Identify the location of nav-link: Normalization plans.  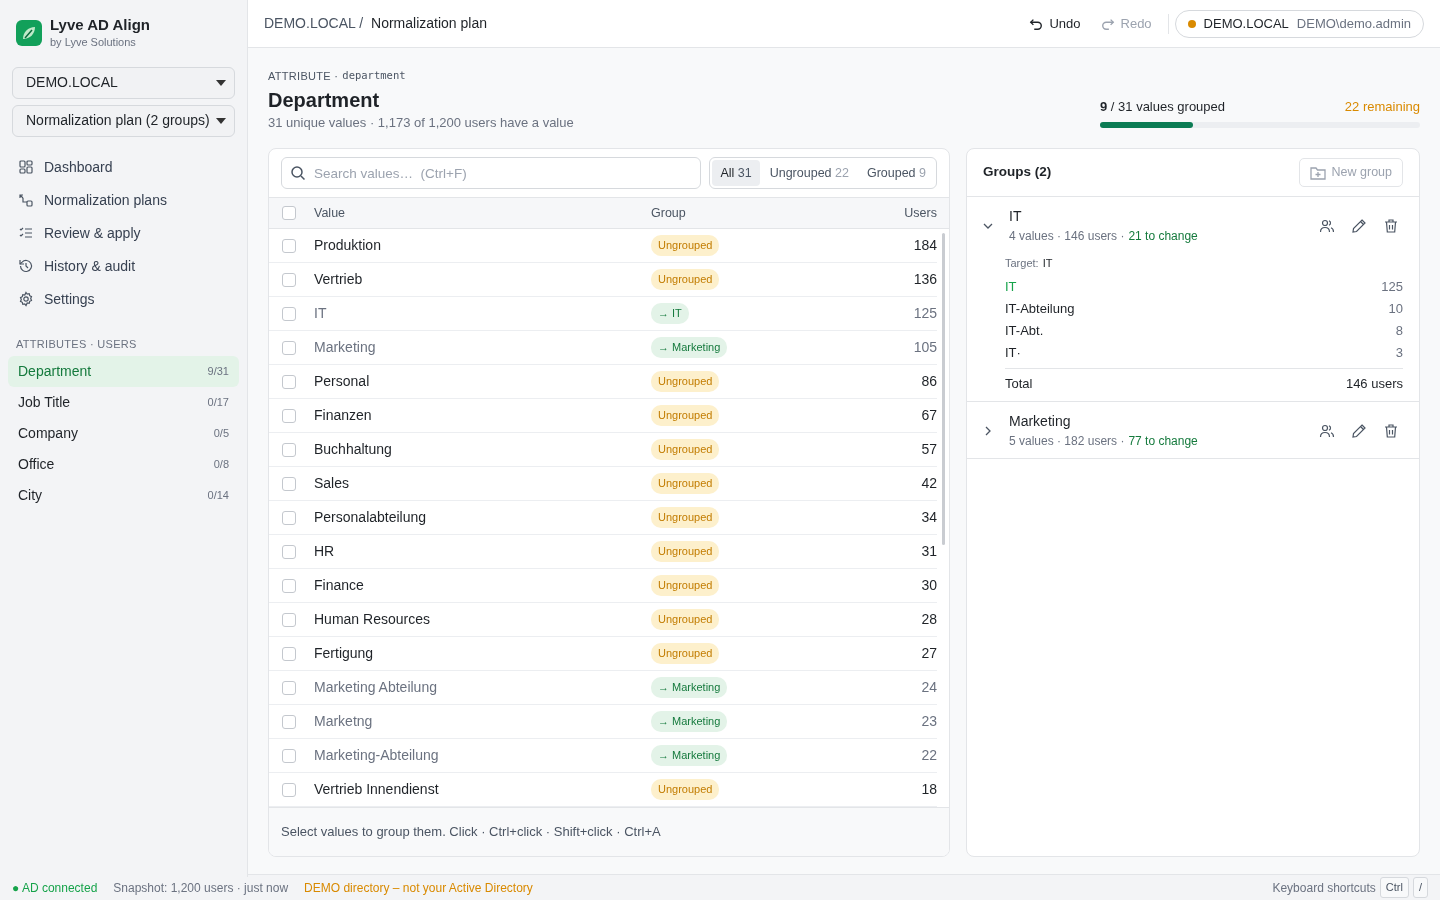
(123, 200).